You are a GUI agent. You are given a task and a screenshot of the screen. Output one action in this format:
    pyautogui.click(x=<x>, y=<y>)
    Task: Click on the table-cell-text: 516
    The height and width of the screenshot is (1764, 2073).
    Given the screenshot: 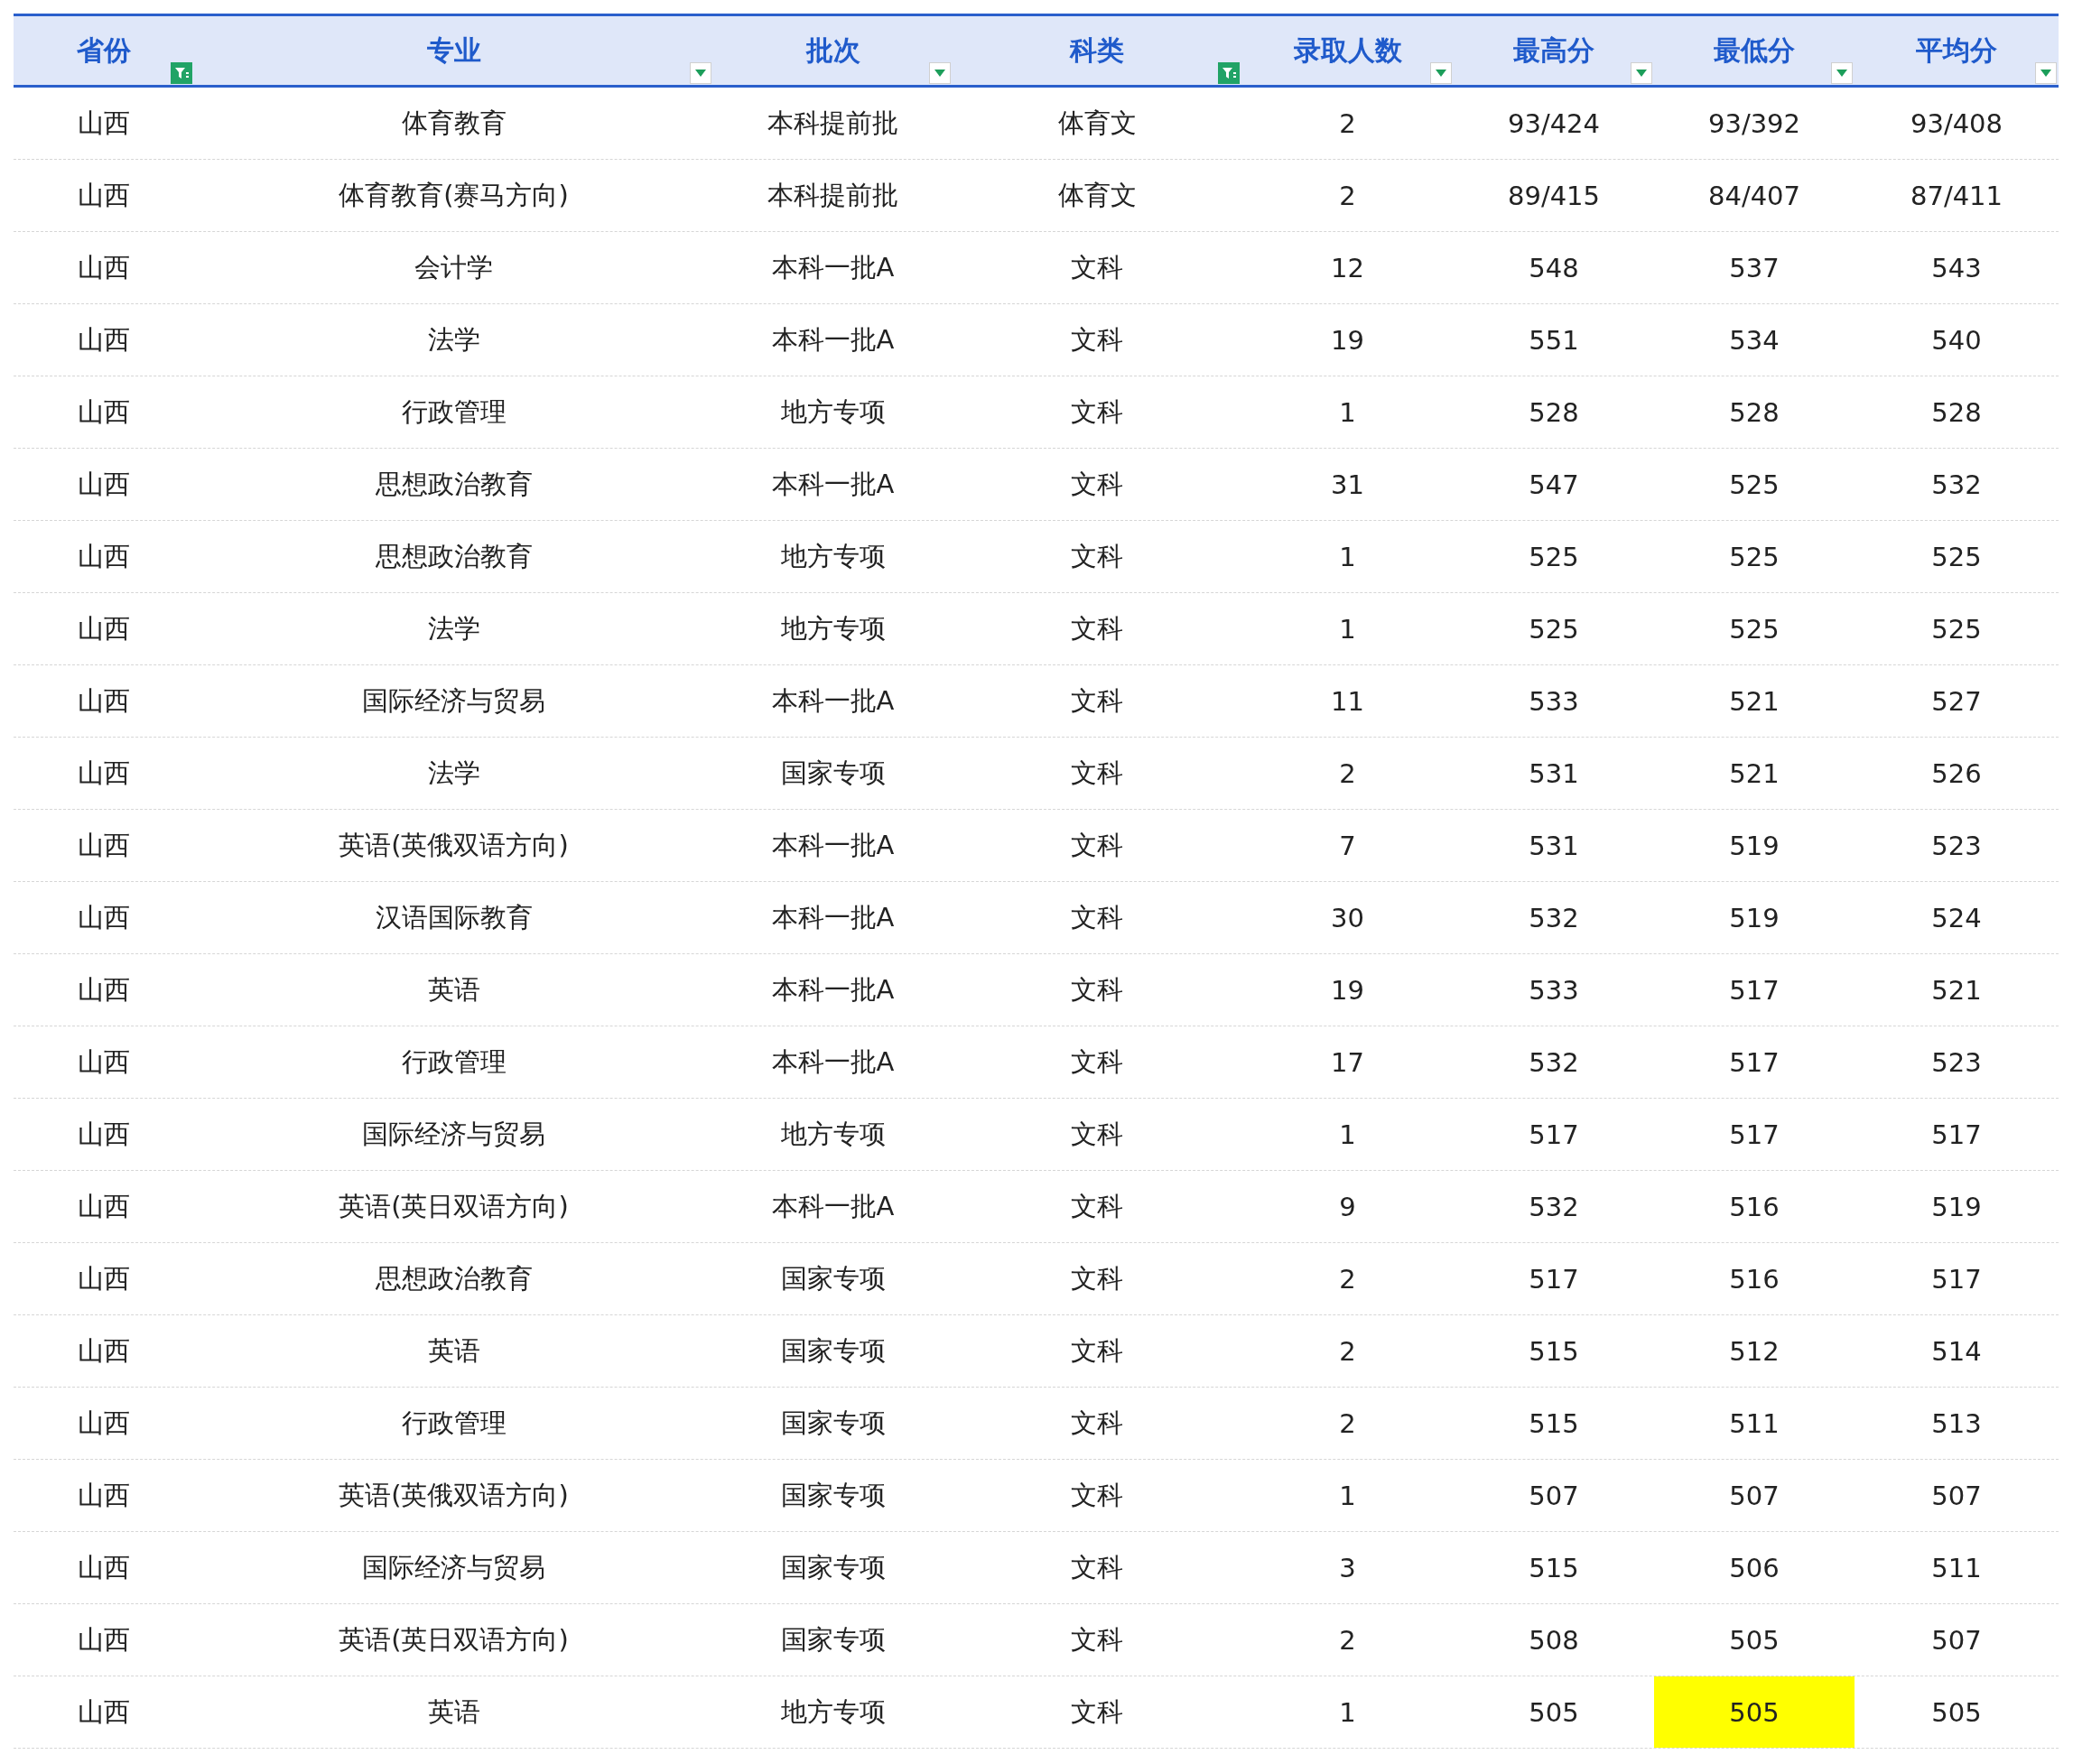 What is the action you would take?
    pyautogui.click(x=1754, y=1279)
    